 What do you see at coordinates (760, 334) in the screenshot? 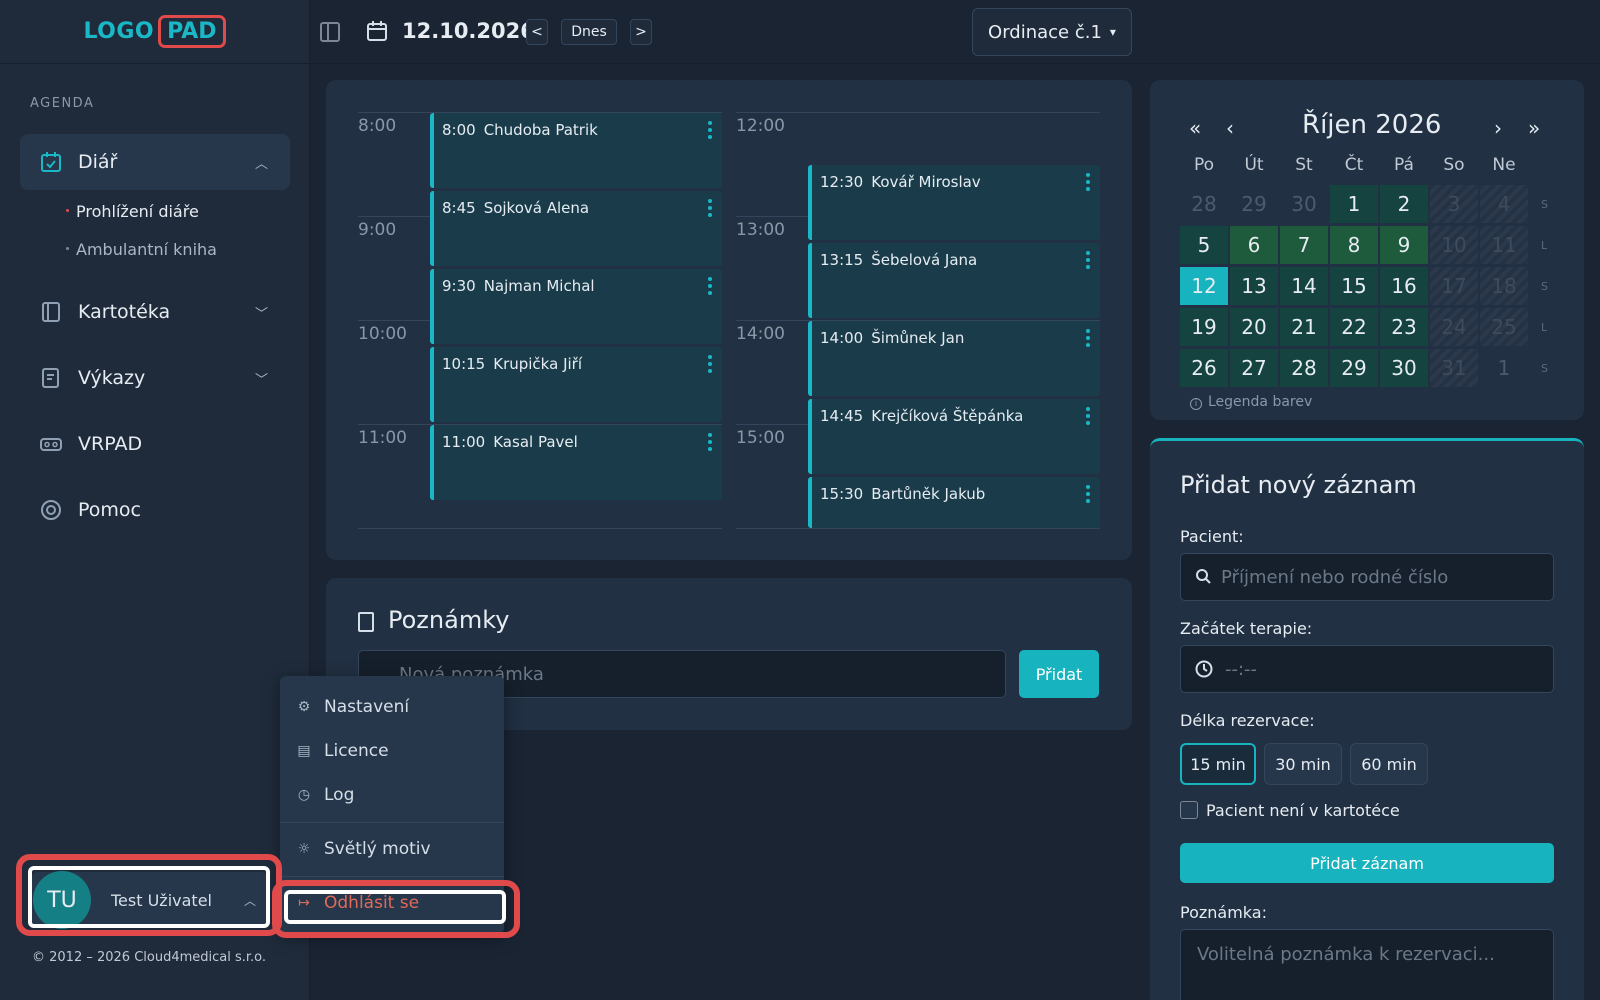
I see `hour-label: 14:00` at bounding box center [760, 334].